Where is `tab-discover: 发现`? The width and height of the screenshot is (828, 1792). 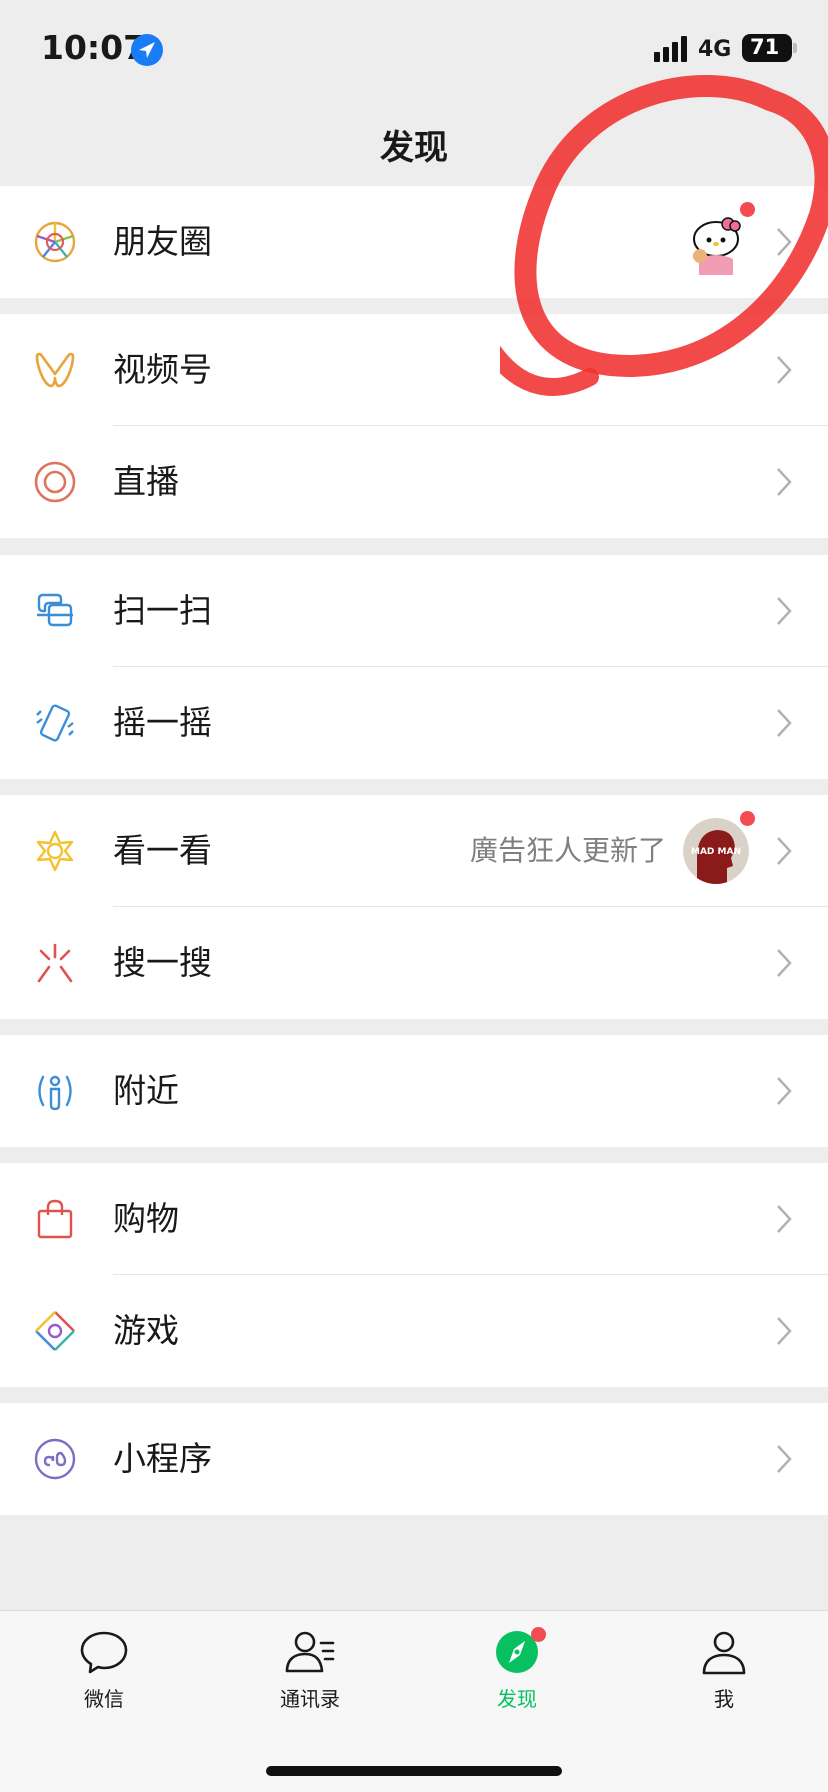 tab-discover: 发现 is located at coordinates (517, 1677).